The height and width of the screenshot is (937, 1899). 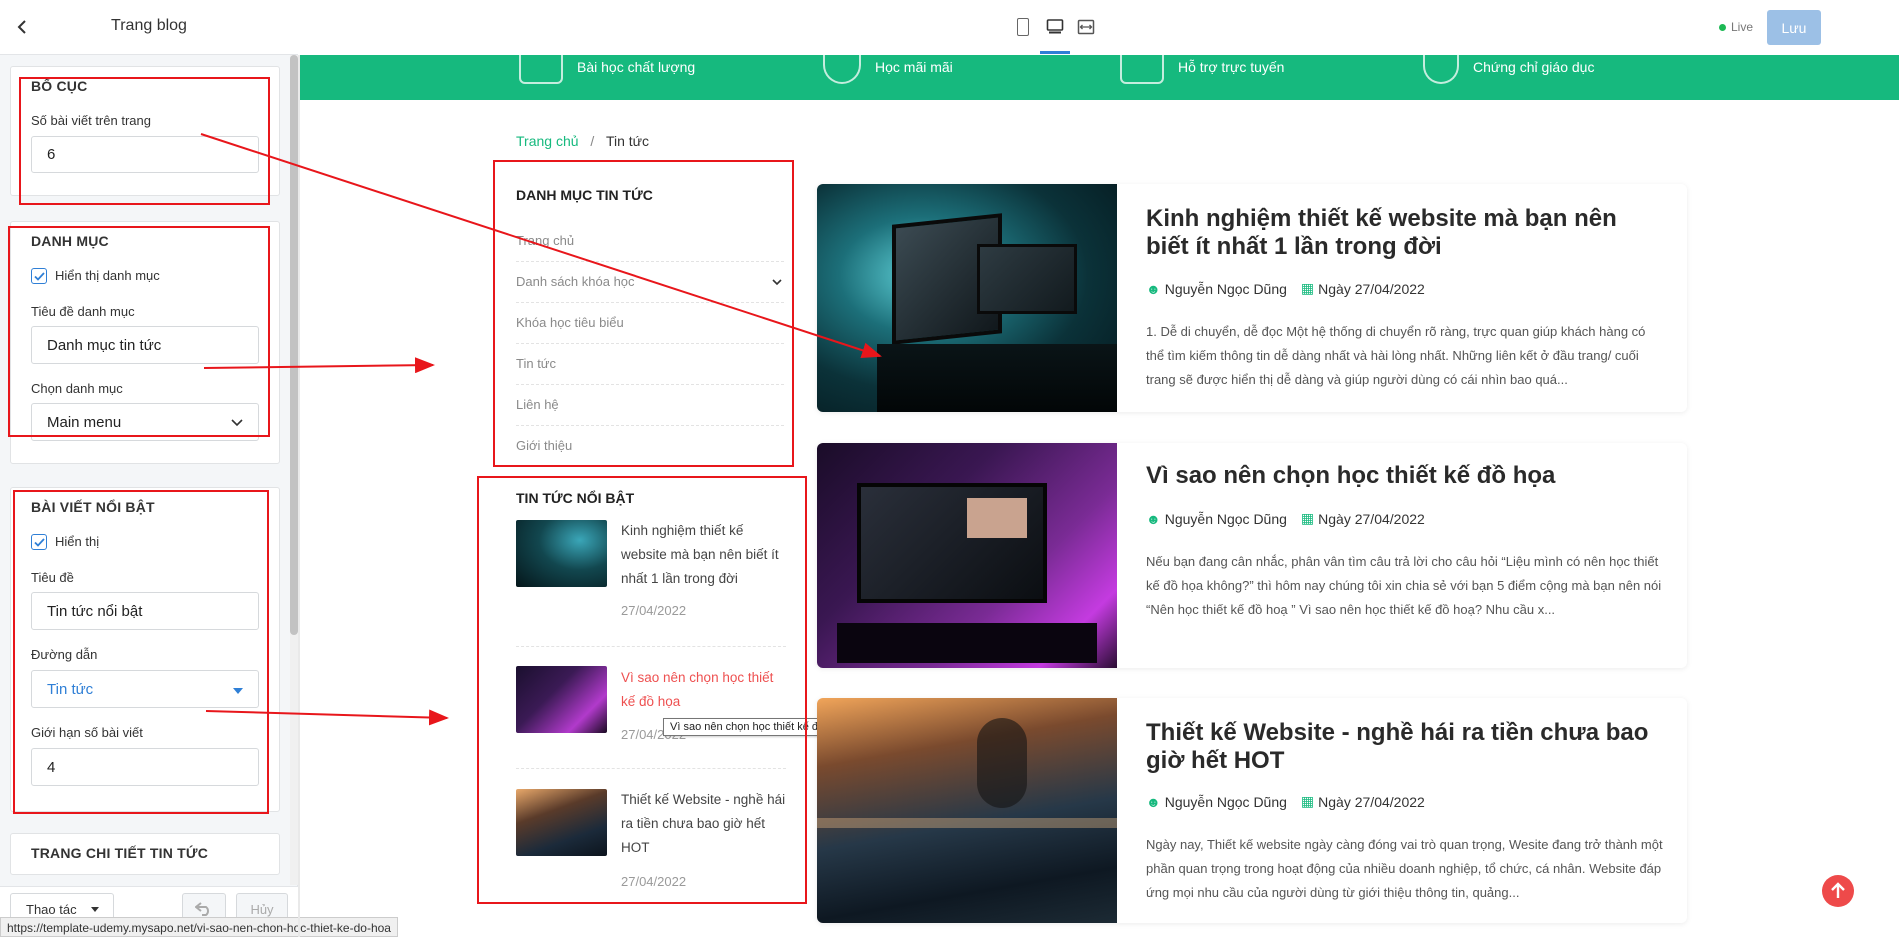 I want to click on annotation-arrow-layout, so click(x=541, y=246).